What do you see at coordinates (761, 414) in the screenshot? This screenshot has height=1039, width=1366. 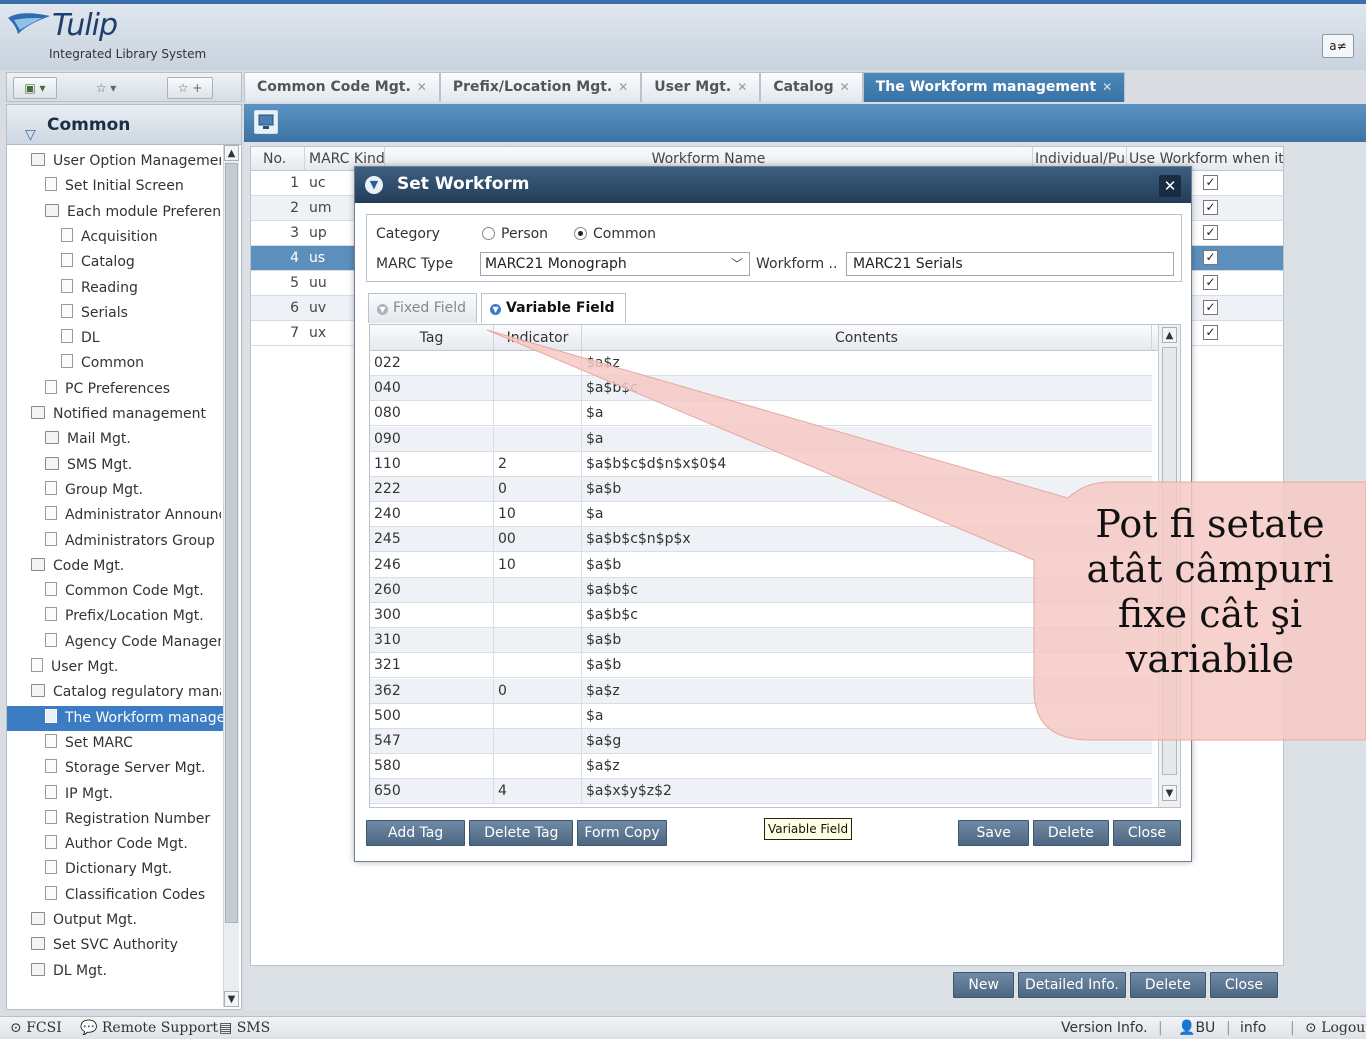 I see `table-row: 080 $a` at bounding box center [761, 414].